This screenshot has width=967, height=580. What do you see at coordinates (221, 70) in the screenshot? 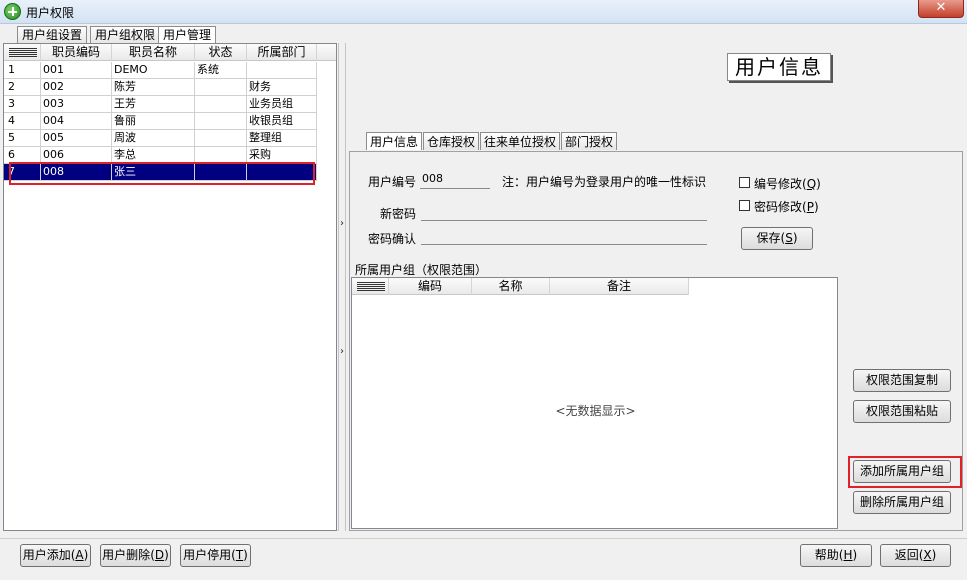
I see `cell-status: 系统` at bounding box center [221, 70].